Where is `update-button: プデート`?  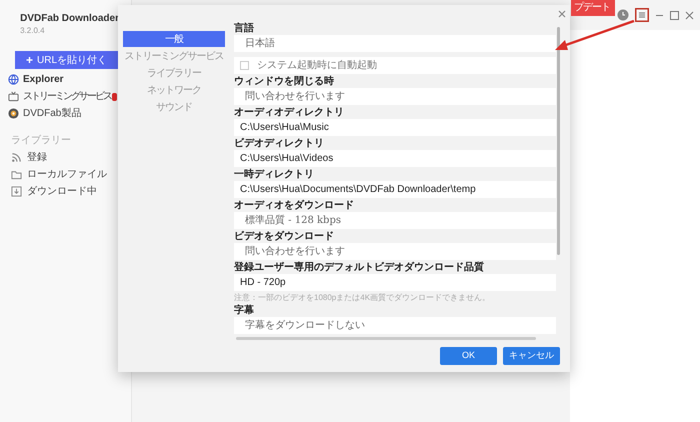
update-button: プデート is located at coordinates (593, 8).